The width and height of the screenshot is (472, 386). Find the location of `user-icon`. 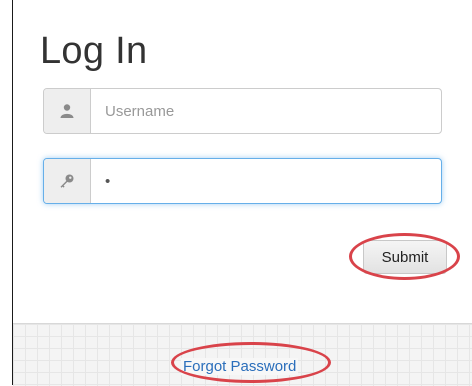

user-icon is located at coordinates (67, 111).